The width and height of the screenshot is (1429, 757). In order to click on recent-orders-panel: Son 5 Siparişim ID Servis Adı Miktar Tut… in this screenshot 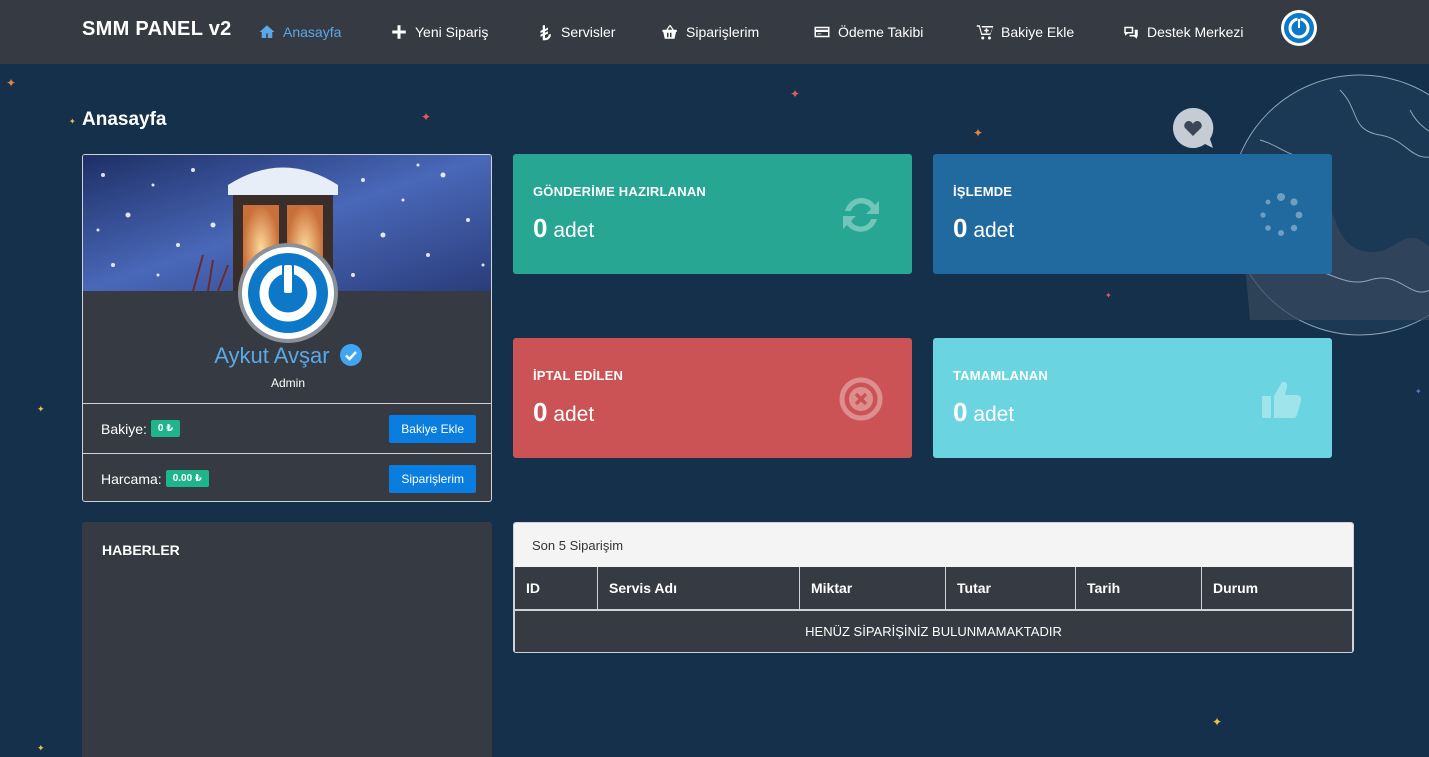, I will do `click(933, 587)`.